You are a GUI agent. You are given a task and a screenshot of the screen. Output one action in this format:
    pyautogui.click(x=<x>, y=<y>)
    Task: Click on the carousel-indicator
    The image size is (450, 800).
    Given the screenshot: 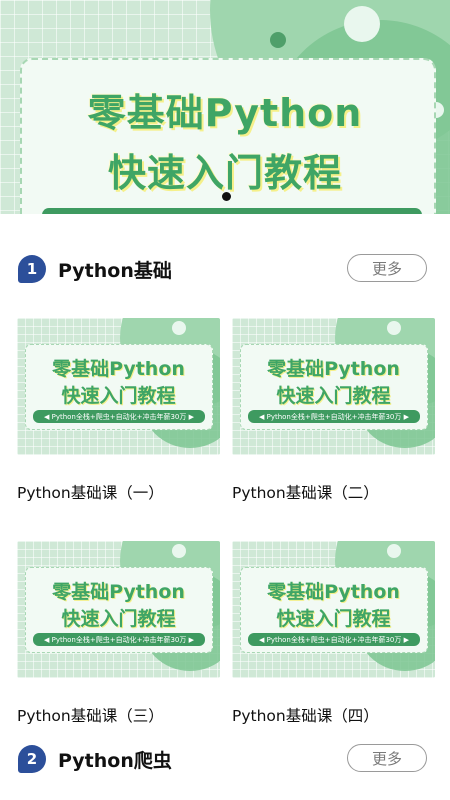 What is the action you would take?
    pyautogui.click(x=226, y=196)
    